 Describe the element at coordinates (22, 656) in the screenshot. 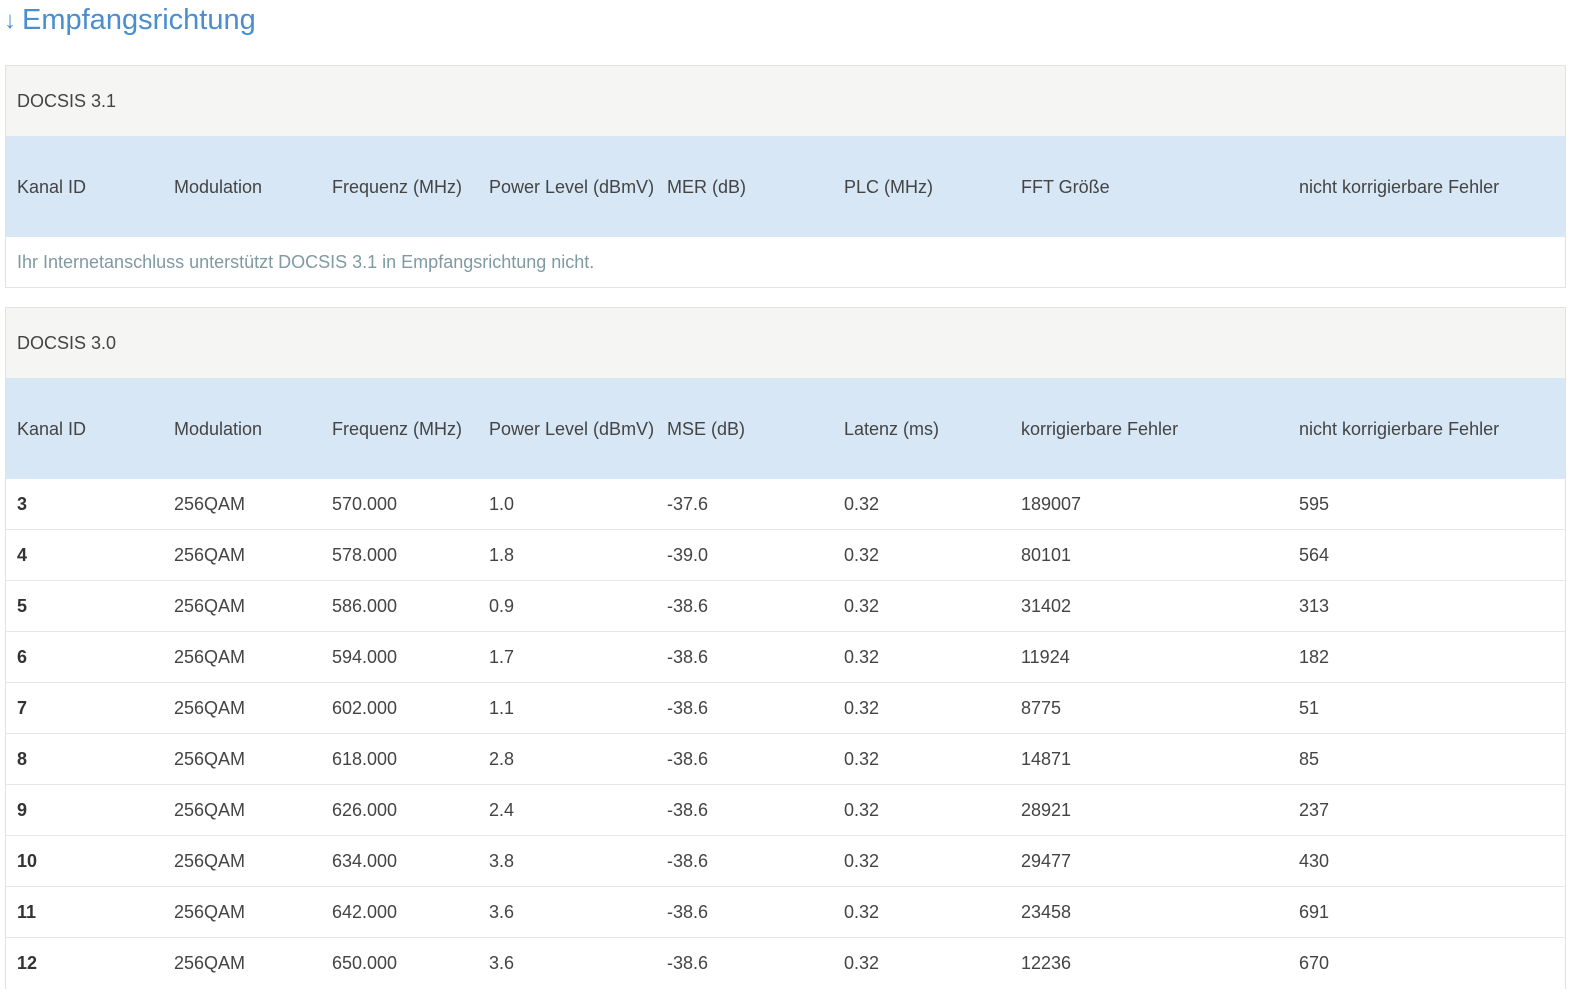

I see `kanal-id-cell: 6` at that location.